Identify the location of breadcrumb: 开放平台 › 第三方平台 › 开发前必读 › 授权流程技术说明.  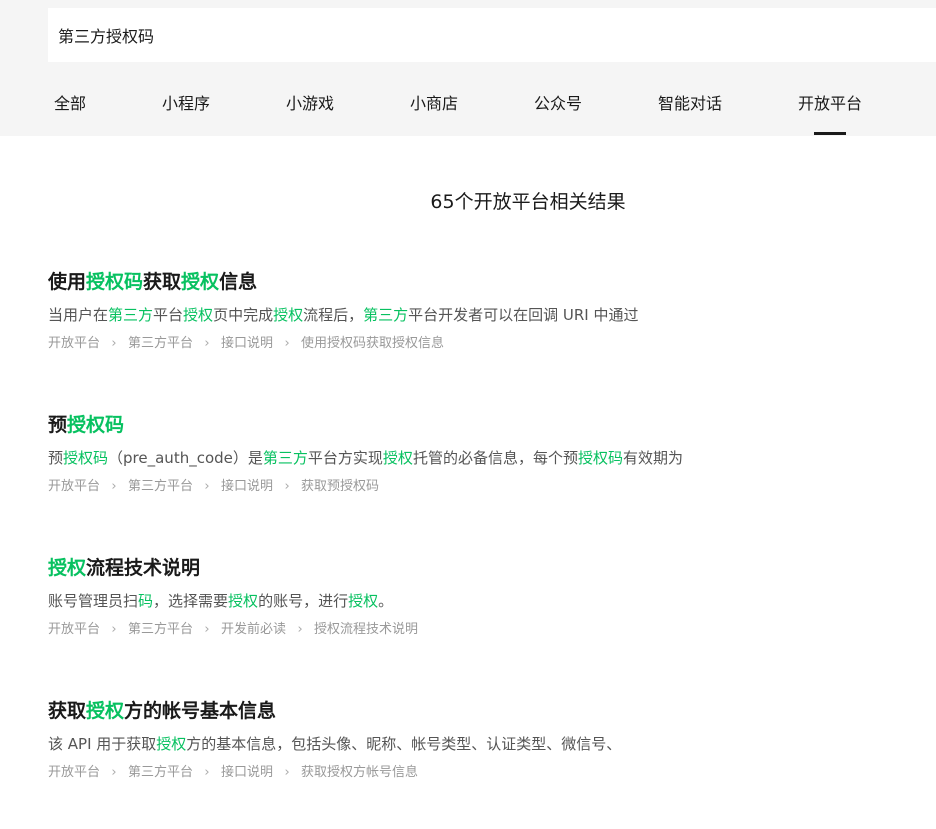
(488, 630).